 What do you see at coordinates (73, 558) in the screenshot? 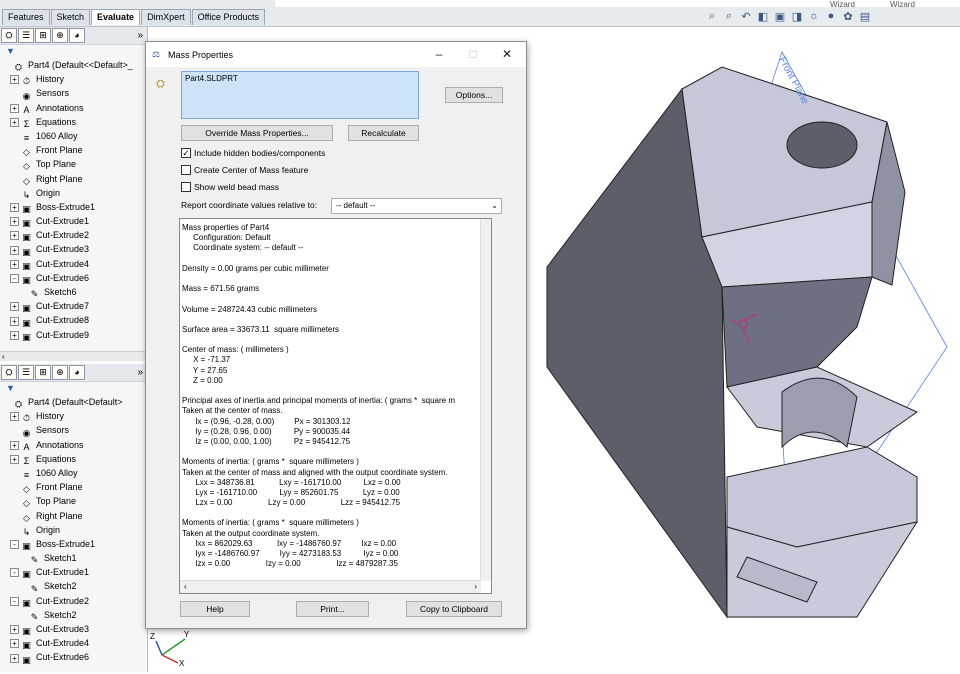
I see `tree-node: ✎ Sketch1` at bounding box center [73, 558].